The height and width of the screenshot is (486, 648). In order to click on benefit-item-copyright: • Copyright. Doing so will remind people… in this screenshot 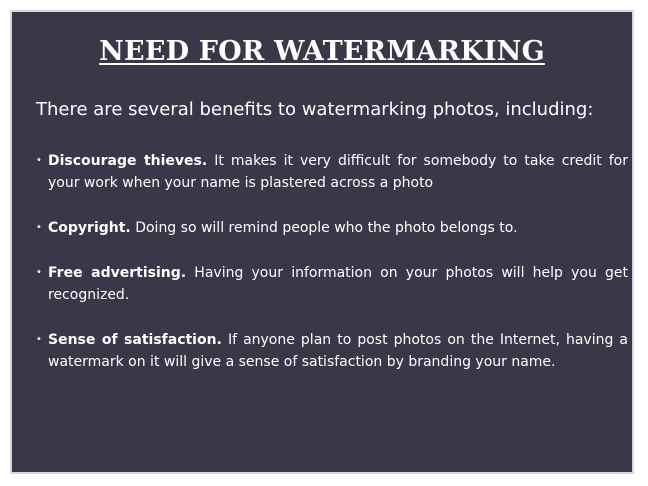, I will do `click(332, 228)`.